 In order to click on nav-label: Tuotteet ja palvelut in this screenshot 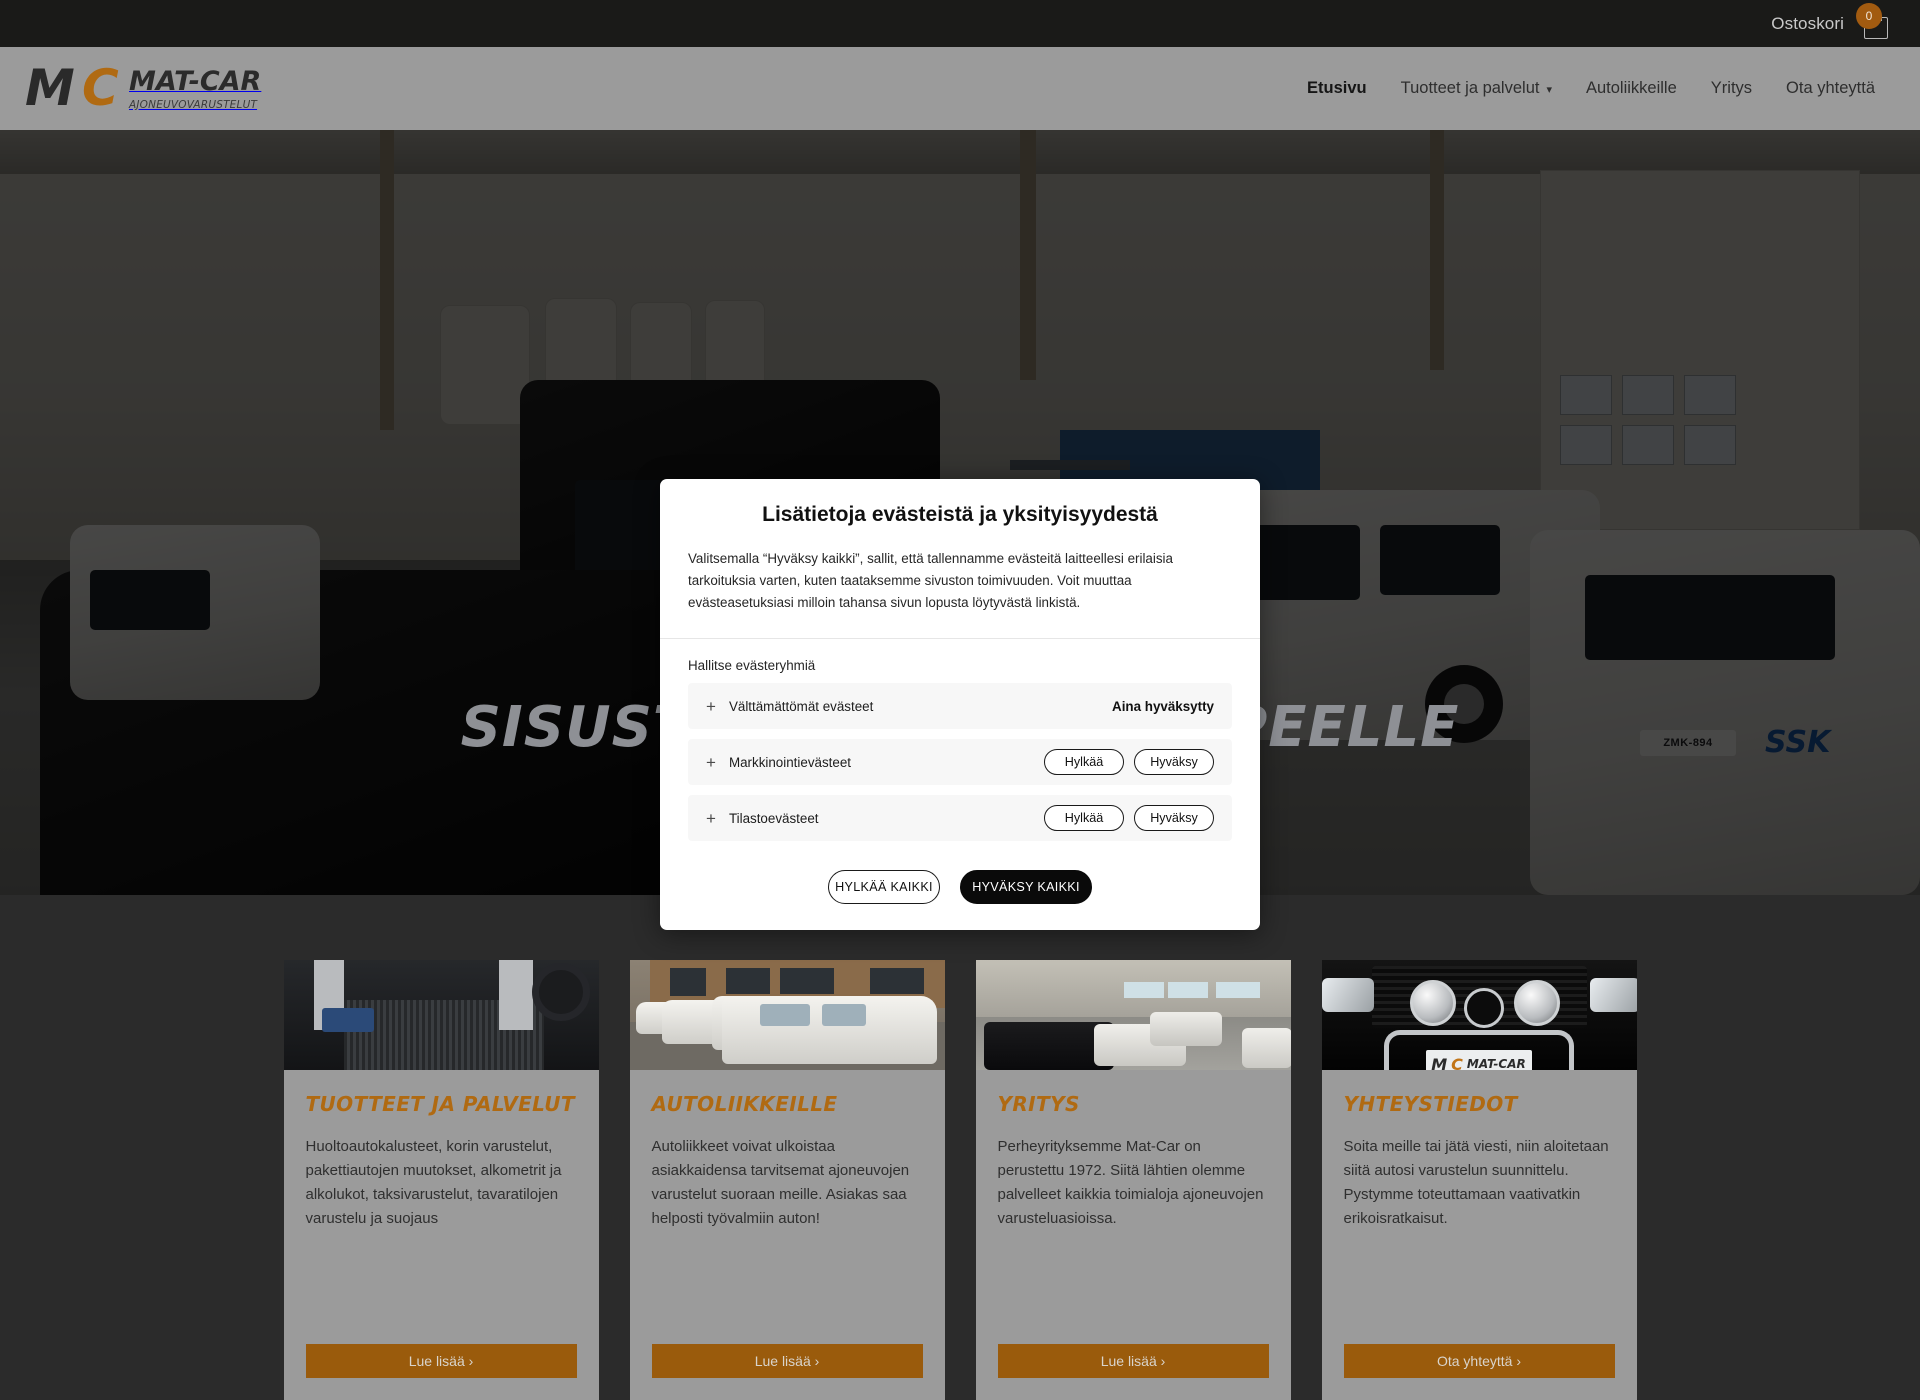, I will do `click(1470, 88)`.